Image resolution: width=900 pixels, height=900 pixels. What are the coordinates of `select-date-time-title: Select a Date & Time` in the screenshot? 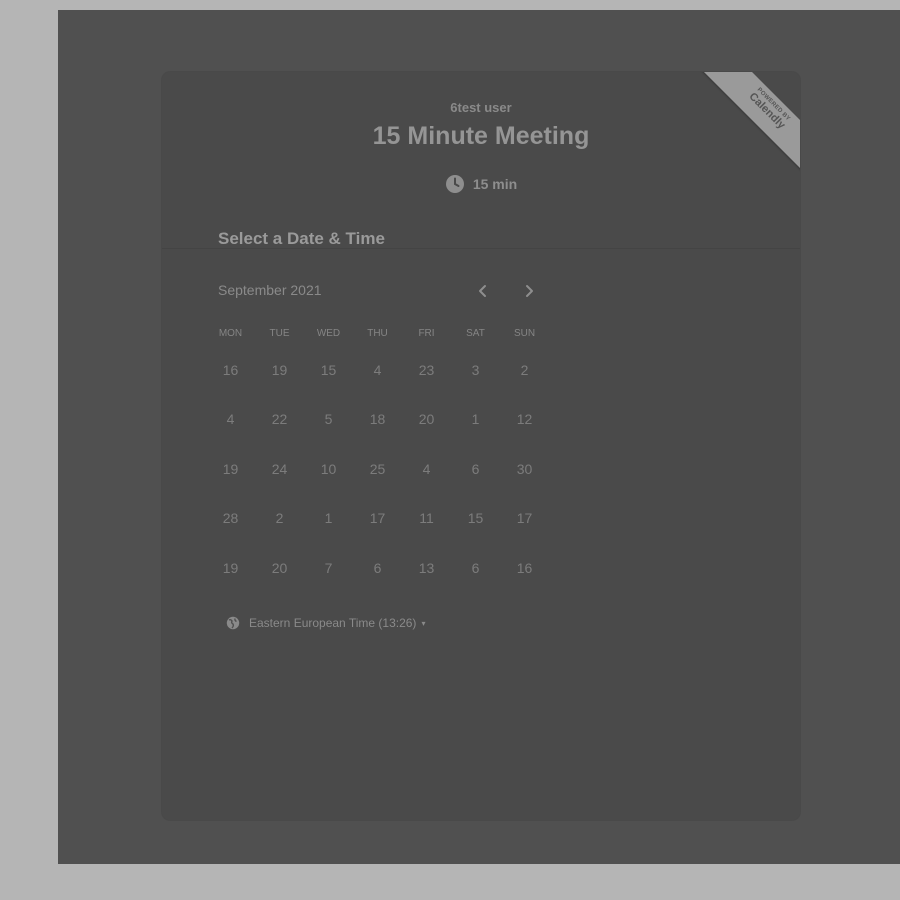 It's located at (301, 238).